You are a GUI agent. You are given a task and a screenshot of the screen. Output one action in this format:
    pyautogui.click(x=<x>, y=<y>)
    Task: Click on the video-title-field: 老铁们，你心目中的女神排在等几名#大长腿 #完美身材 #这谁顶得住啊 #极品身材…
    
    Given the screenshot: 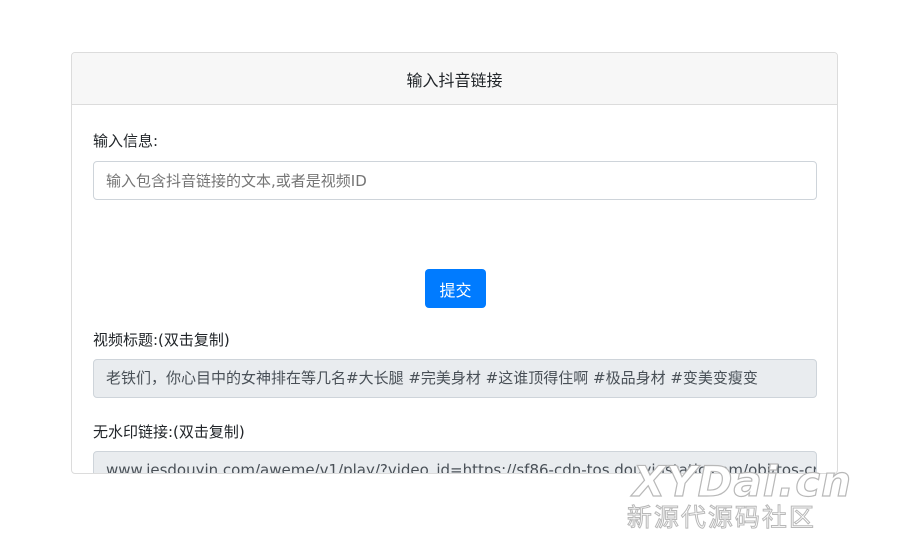 What is the action you would take?
    pyautogui.click(x=455, y=378)
    